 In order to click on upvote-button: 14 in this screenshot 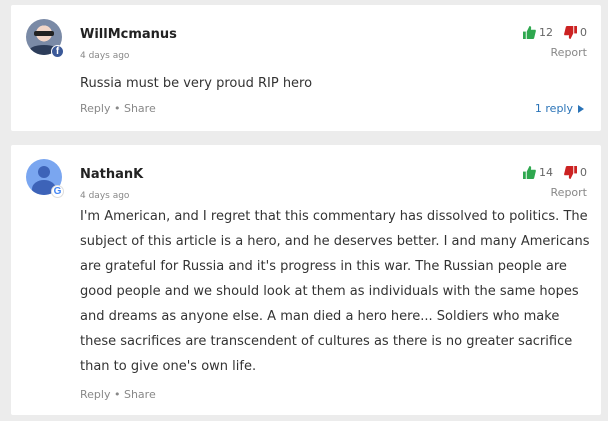, I will do `click(538, 172)`.